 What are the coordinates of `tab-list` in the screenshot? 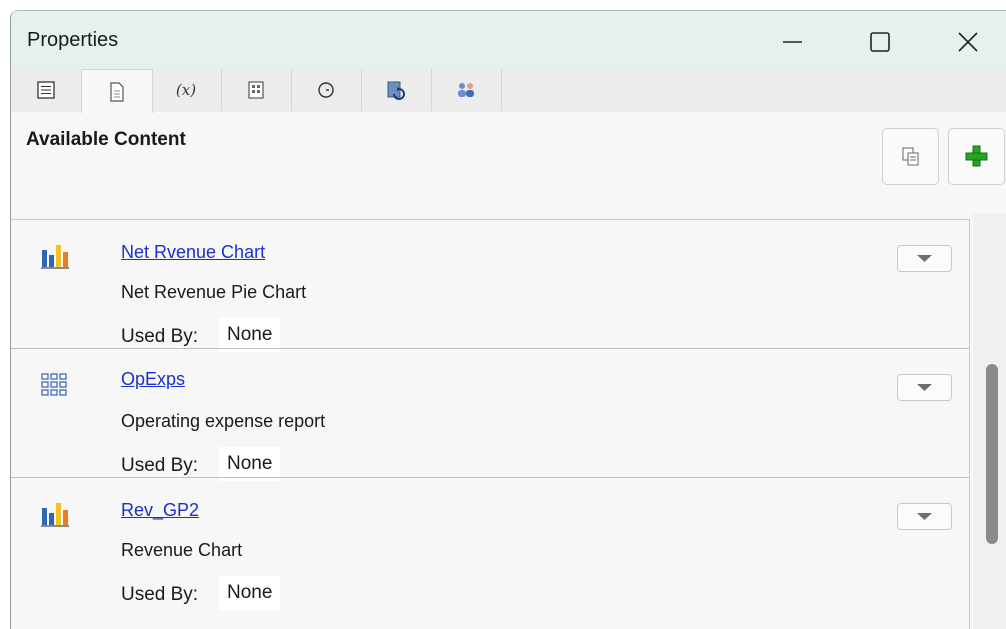 It's located at (46, 90).